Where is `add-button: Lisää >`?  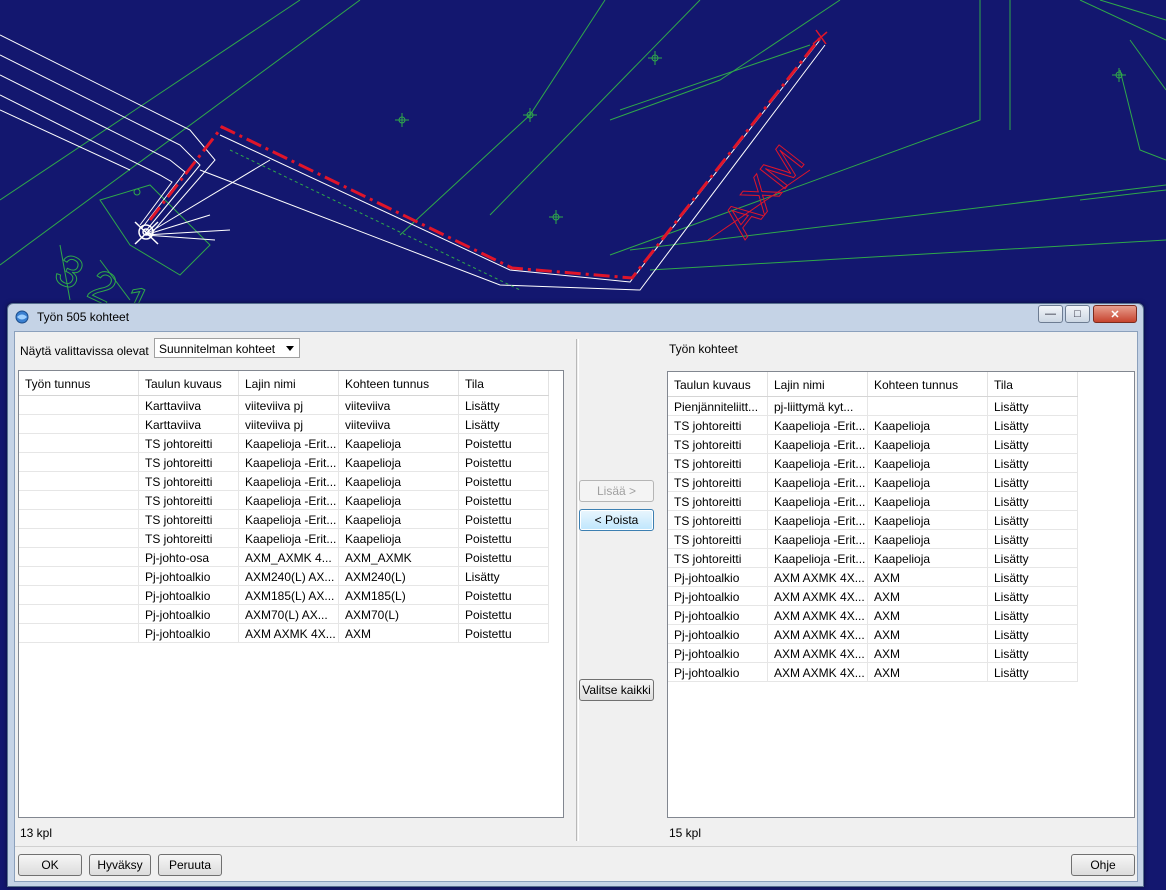 add-button: Lisää > is located at coordinates (616, 491).